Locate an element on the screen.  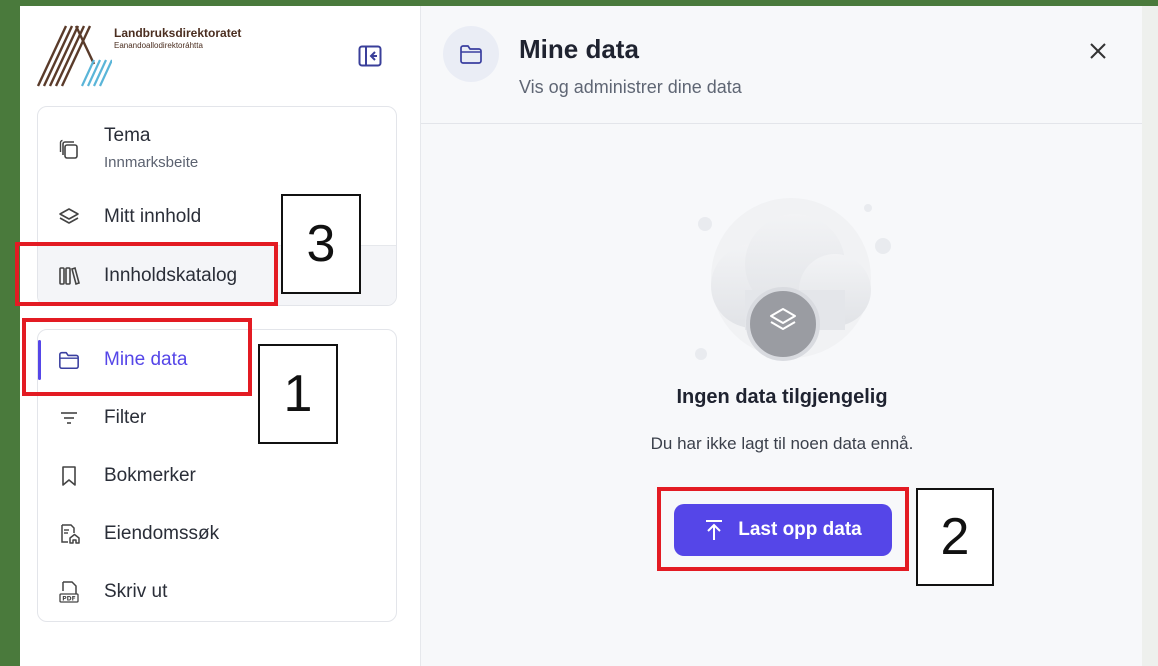
stack-copy-icon is located at coordinates (69, 150).